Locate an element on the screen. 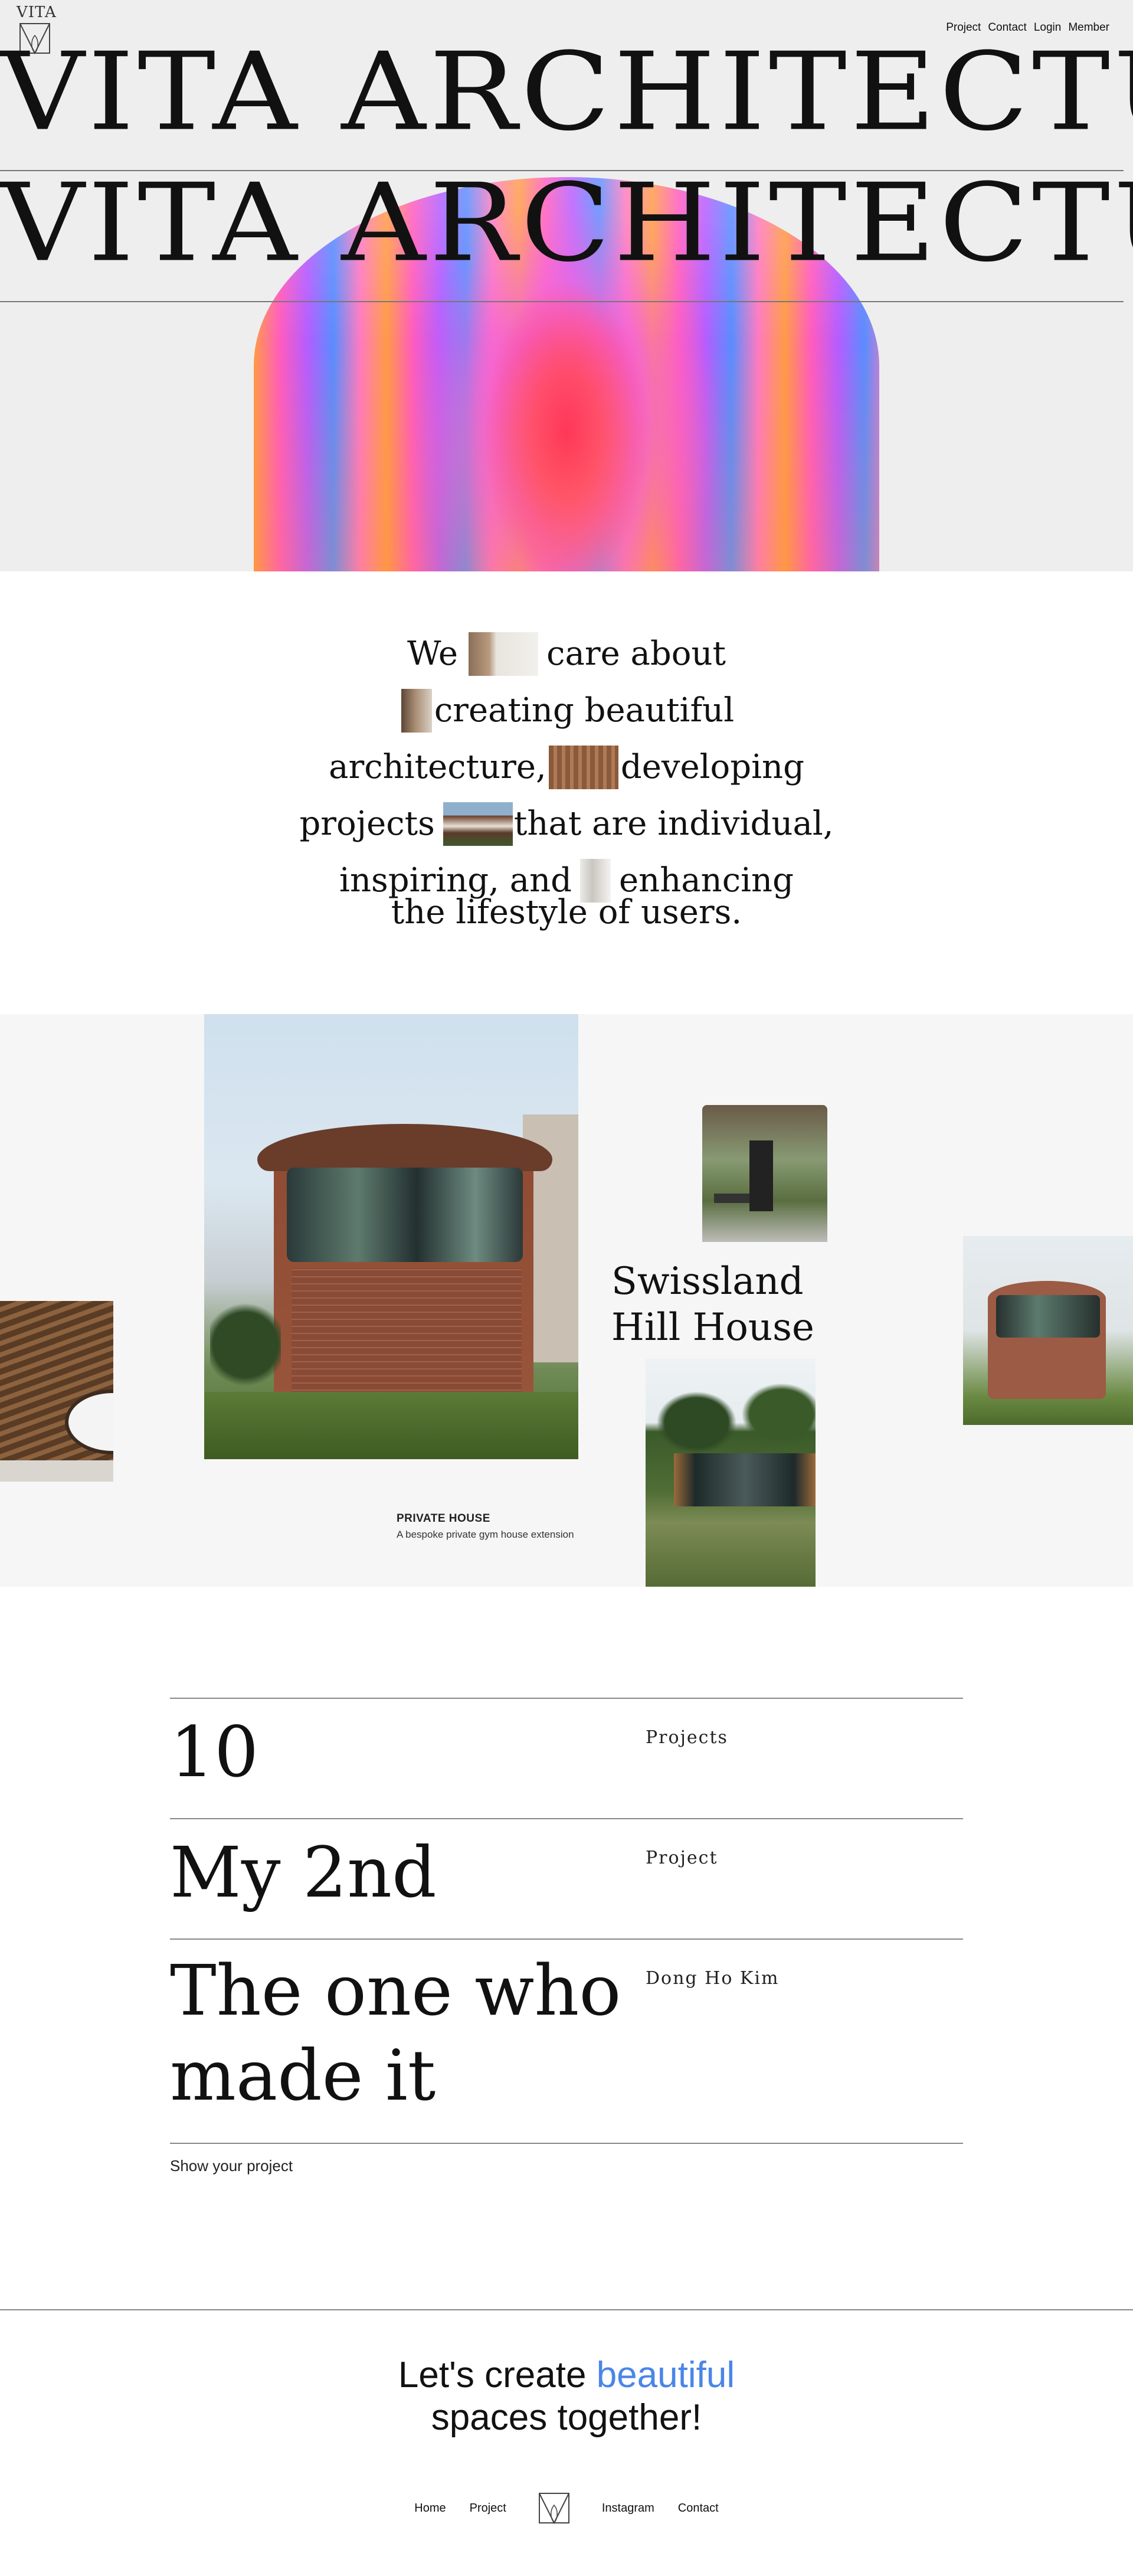 The width and height of the screenshot is (1133, 2576). timber-canopy-photo is located at coordinates (56, 1391).